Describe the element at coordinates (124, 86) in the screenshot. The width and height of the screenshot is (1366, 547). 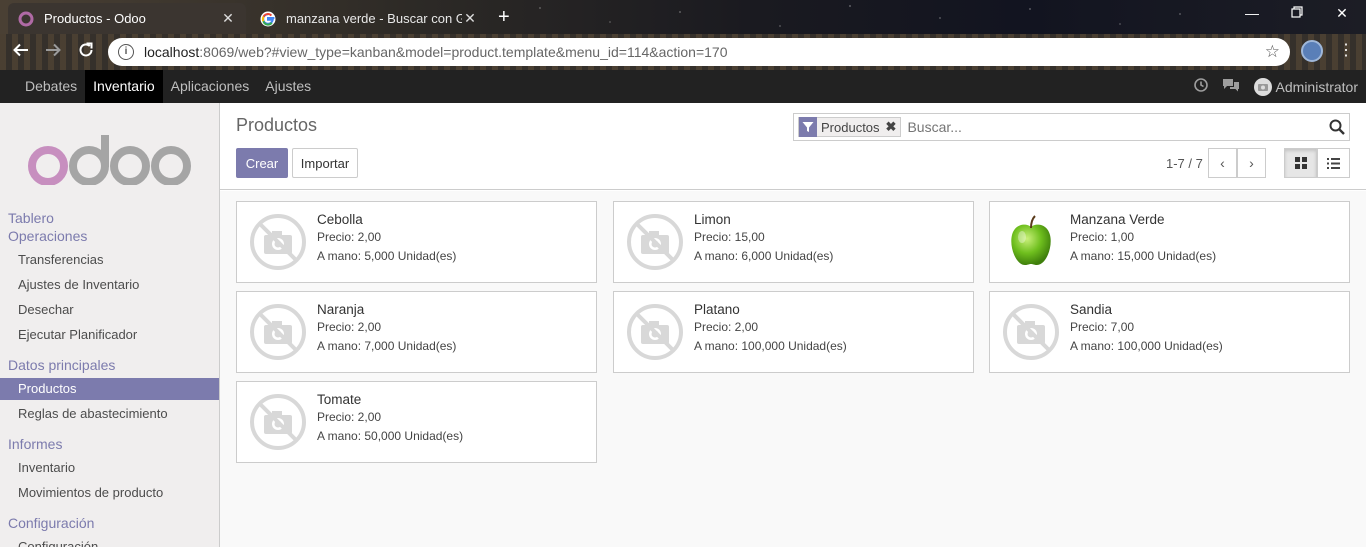
I see `menu-inventario: Inventario` at that location.